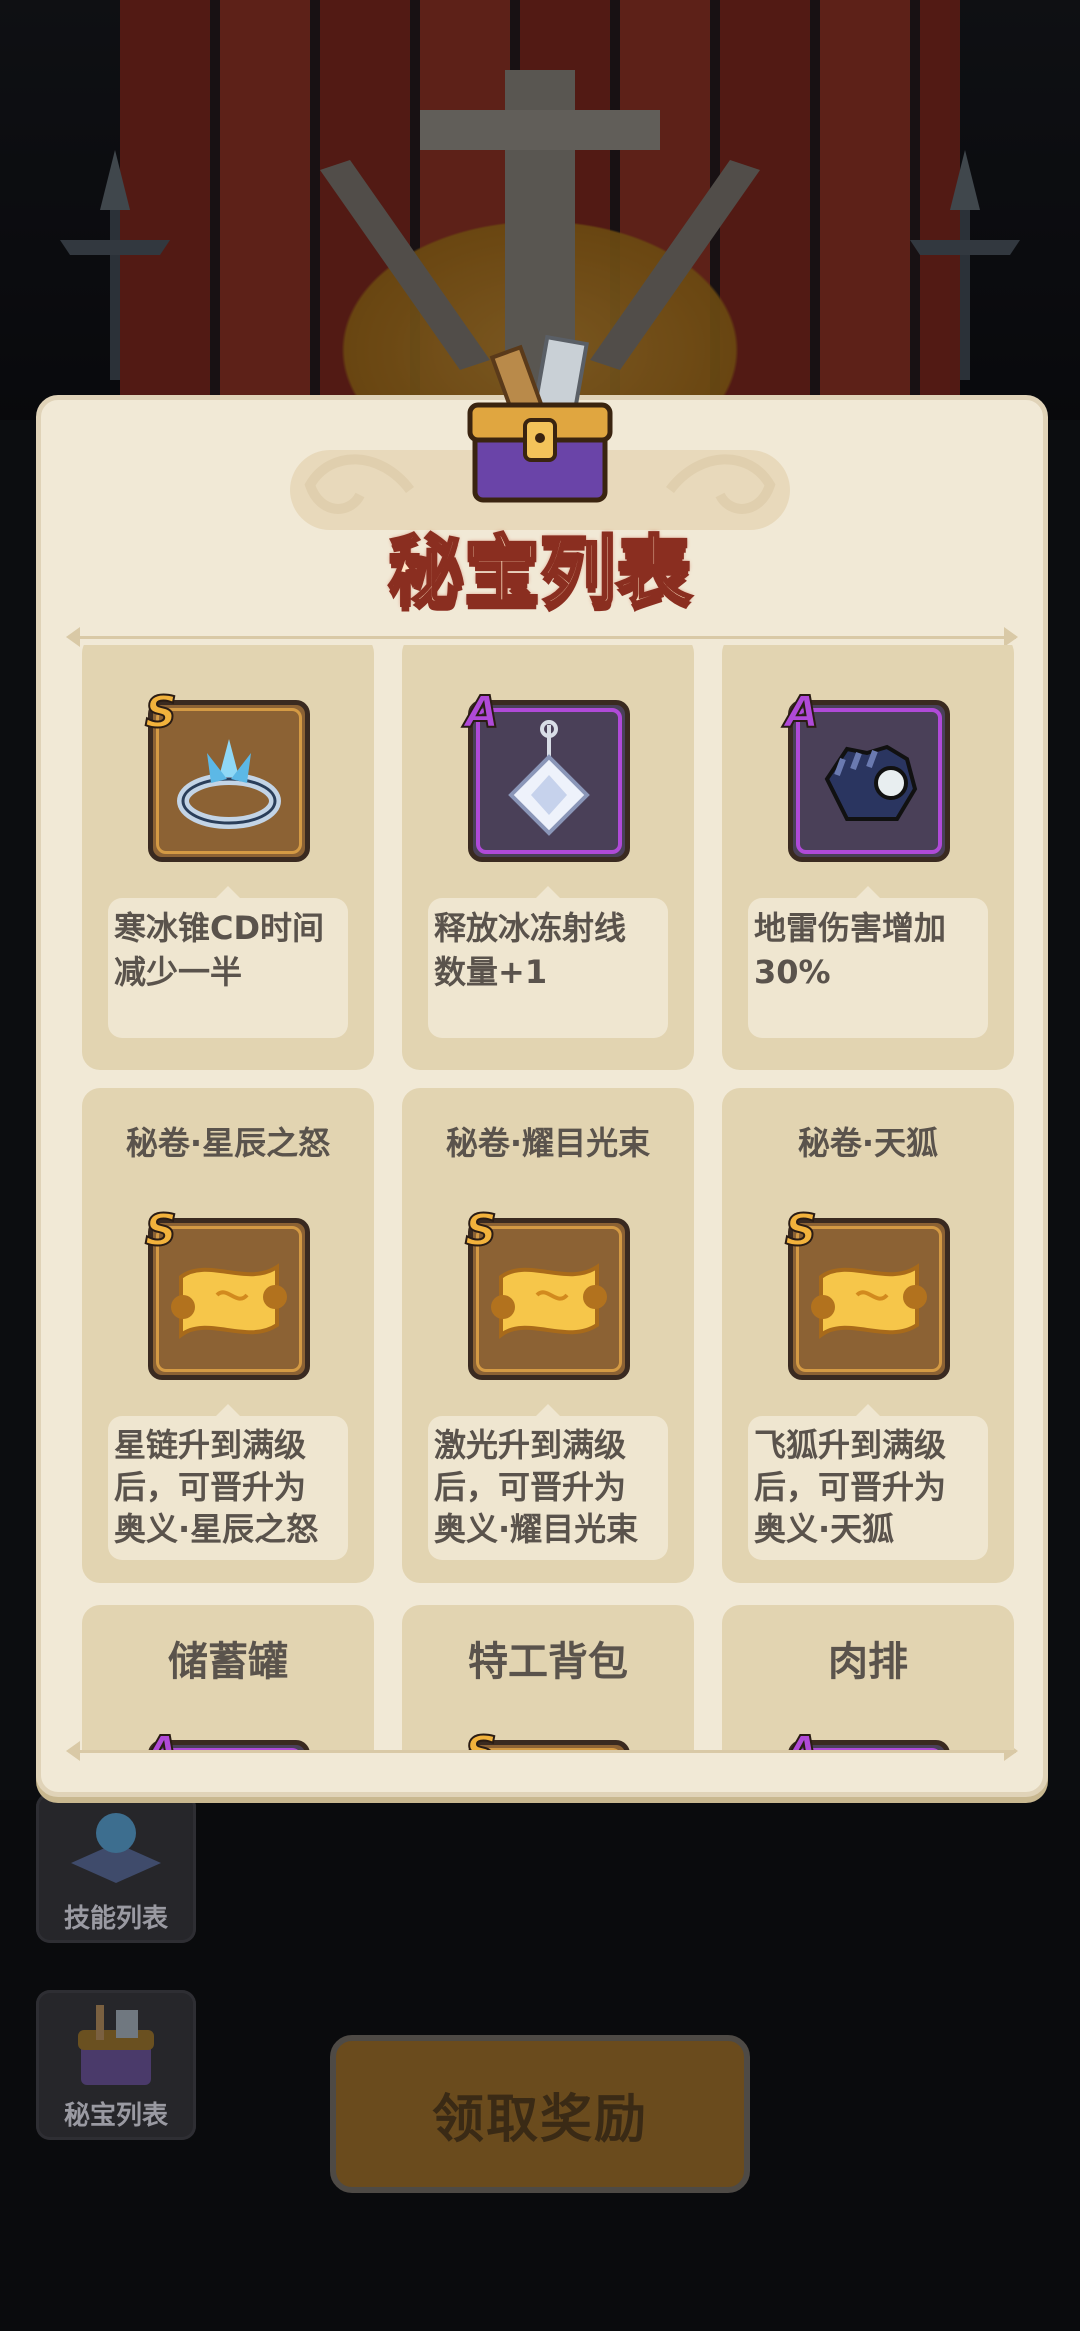  Describe the element at coordinates (871, 782) in the screenshot. I see `orb-glove-icon` at that location.